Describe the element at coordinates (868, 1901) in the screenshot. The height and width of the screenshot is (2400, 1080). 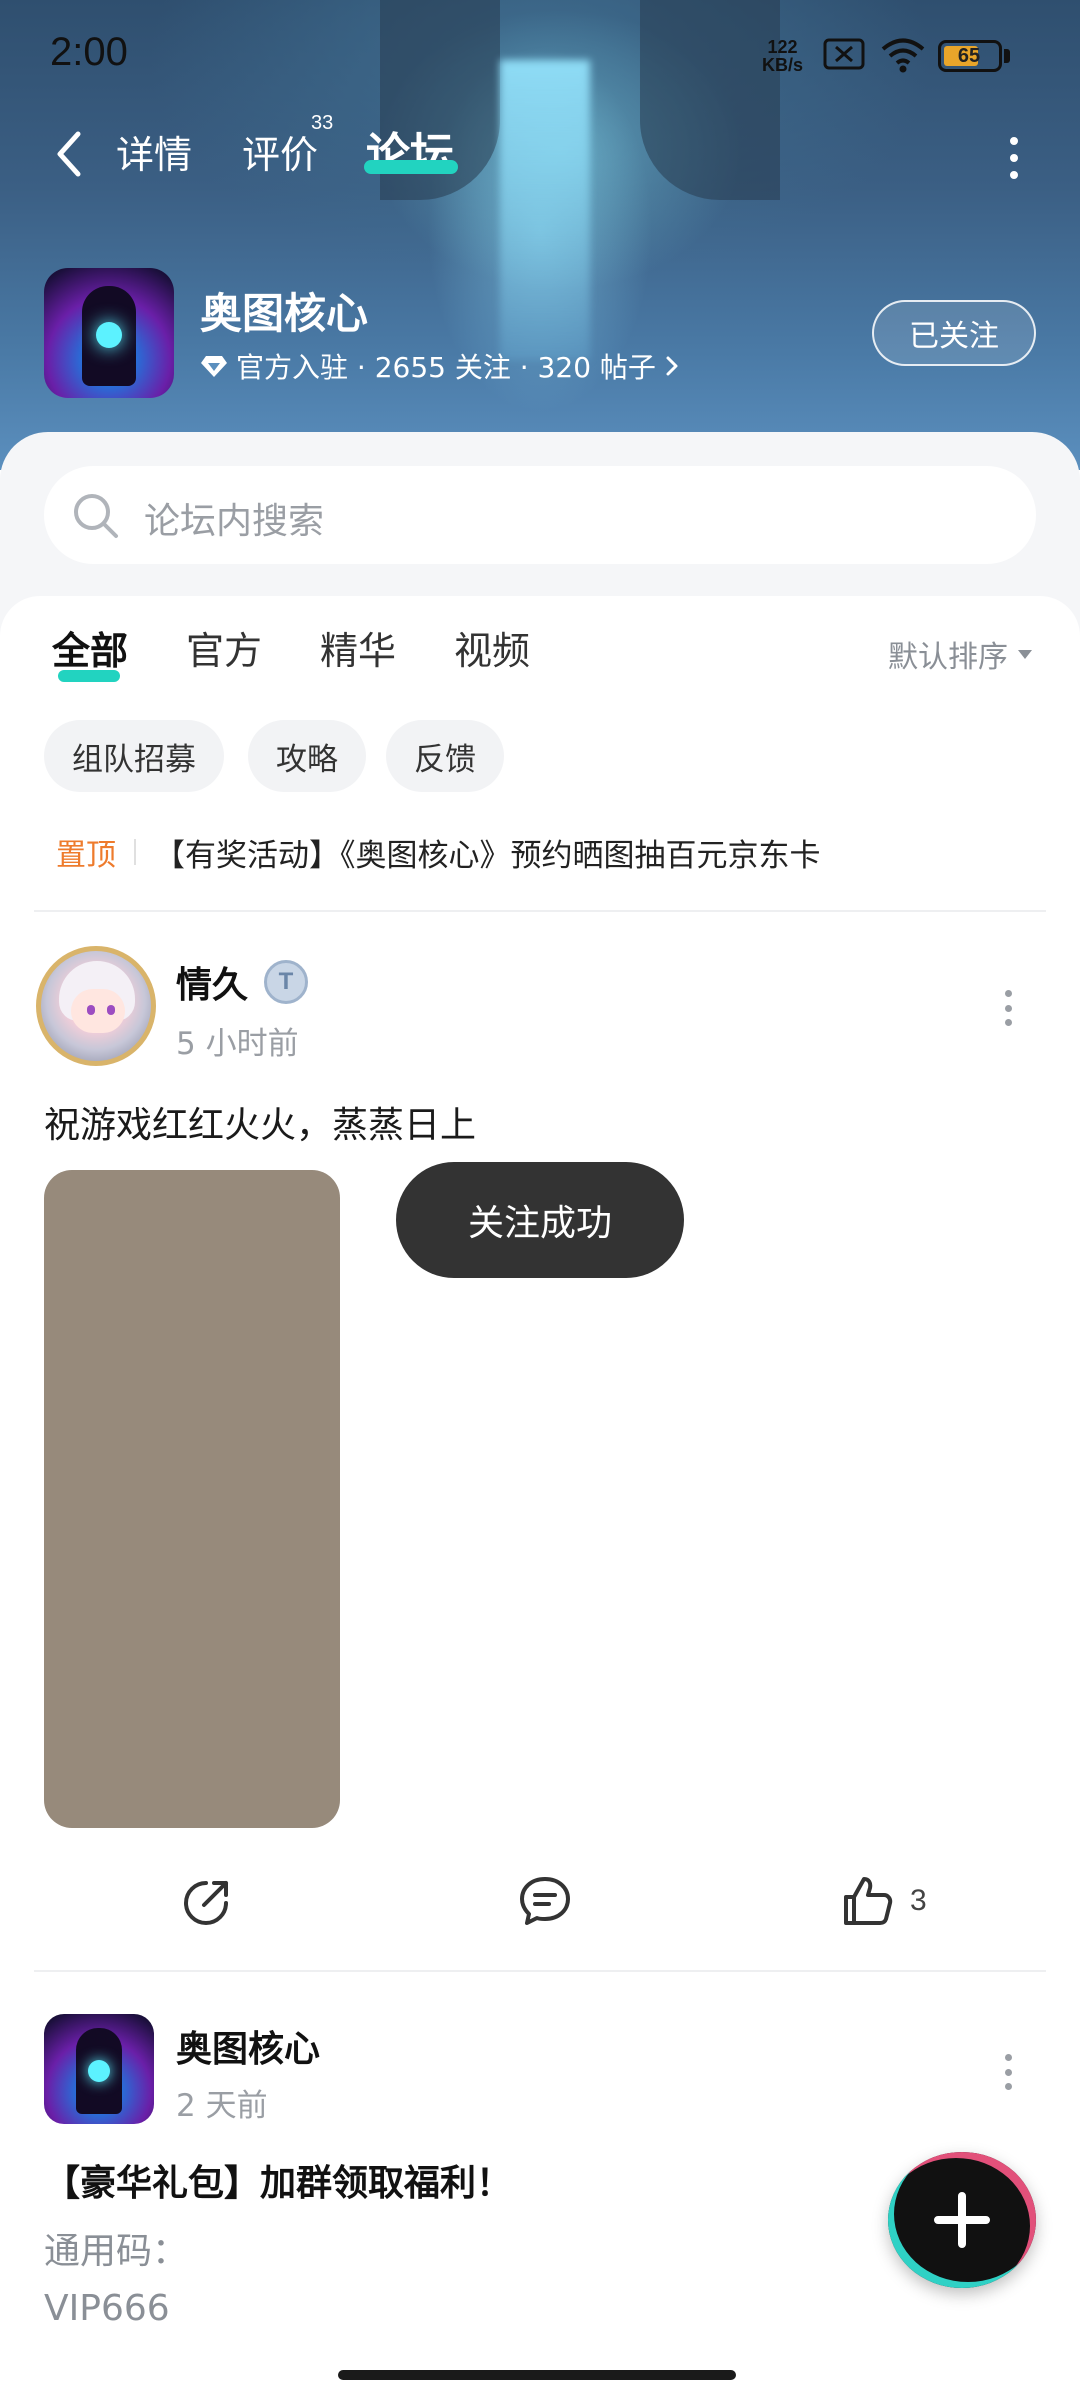
I see `thumbs-up-icon` at that location.